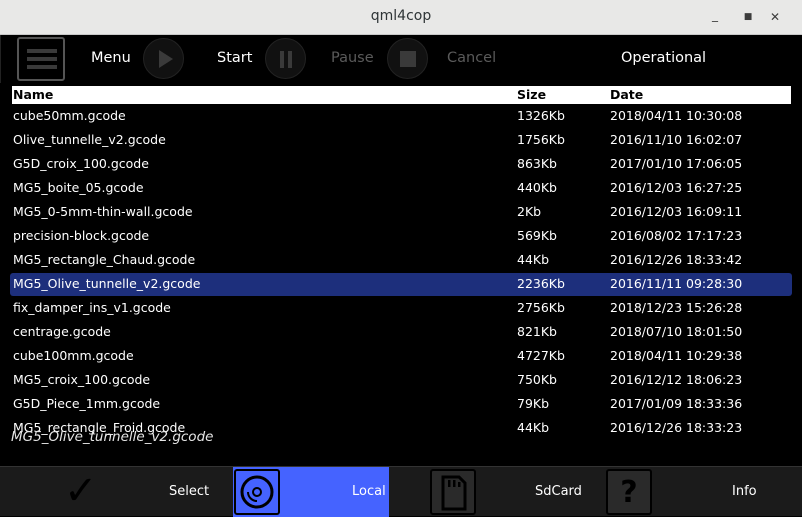 The width and height of the screenshot is (802, 517). Describe the element at coordinates (676, 187) in the screenshot. I see `file-date-cell: 2016/12/03 16:27:25` at that location.